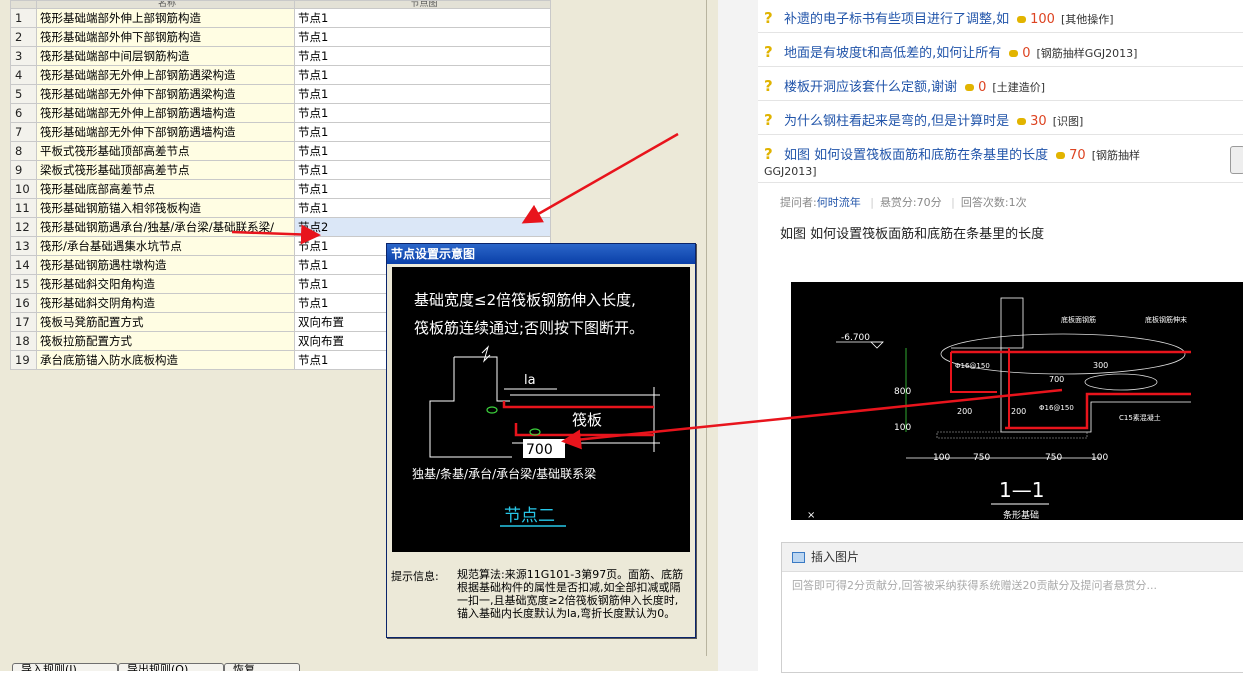 The image size is (1243, 673). What do you see at coordinates (504, 473) in the screenshot?
I see `foundation-types-label: 独基/条基/承台/承台梁/基础联系梁` at bounding box center [504, 473].